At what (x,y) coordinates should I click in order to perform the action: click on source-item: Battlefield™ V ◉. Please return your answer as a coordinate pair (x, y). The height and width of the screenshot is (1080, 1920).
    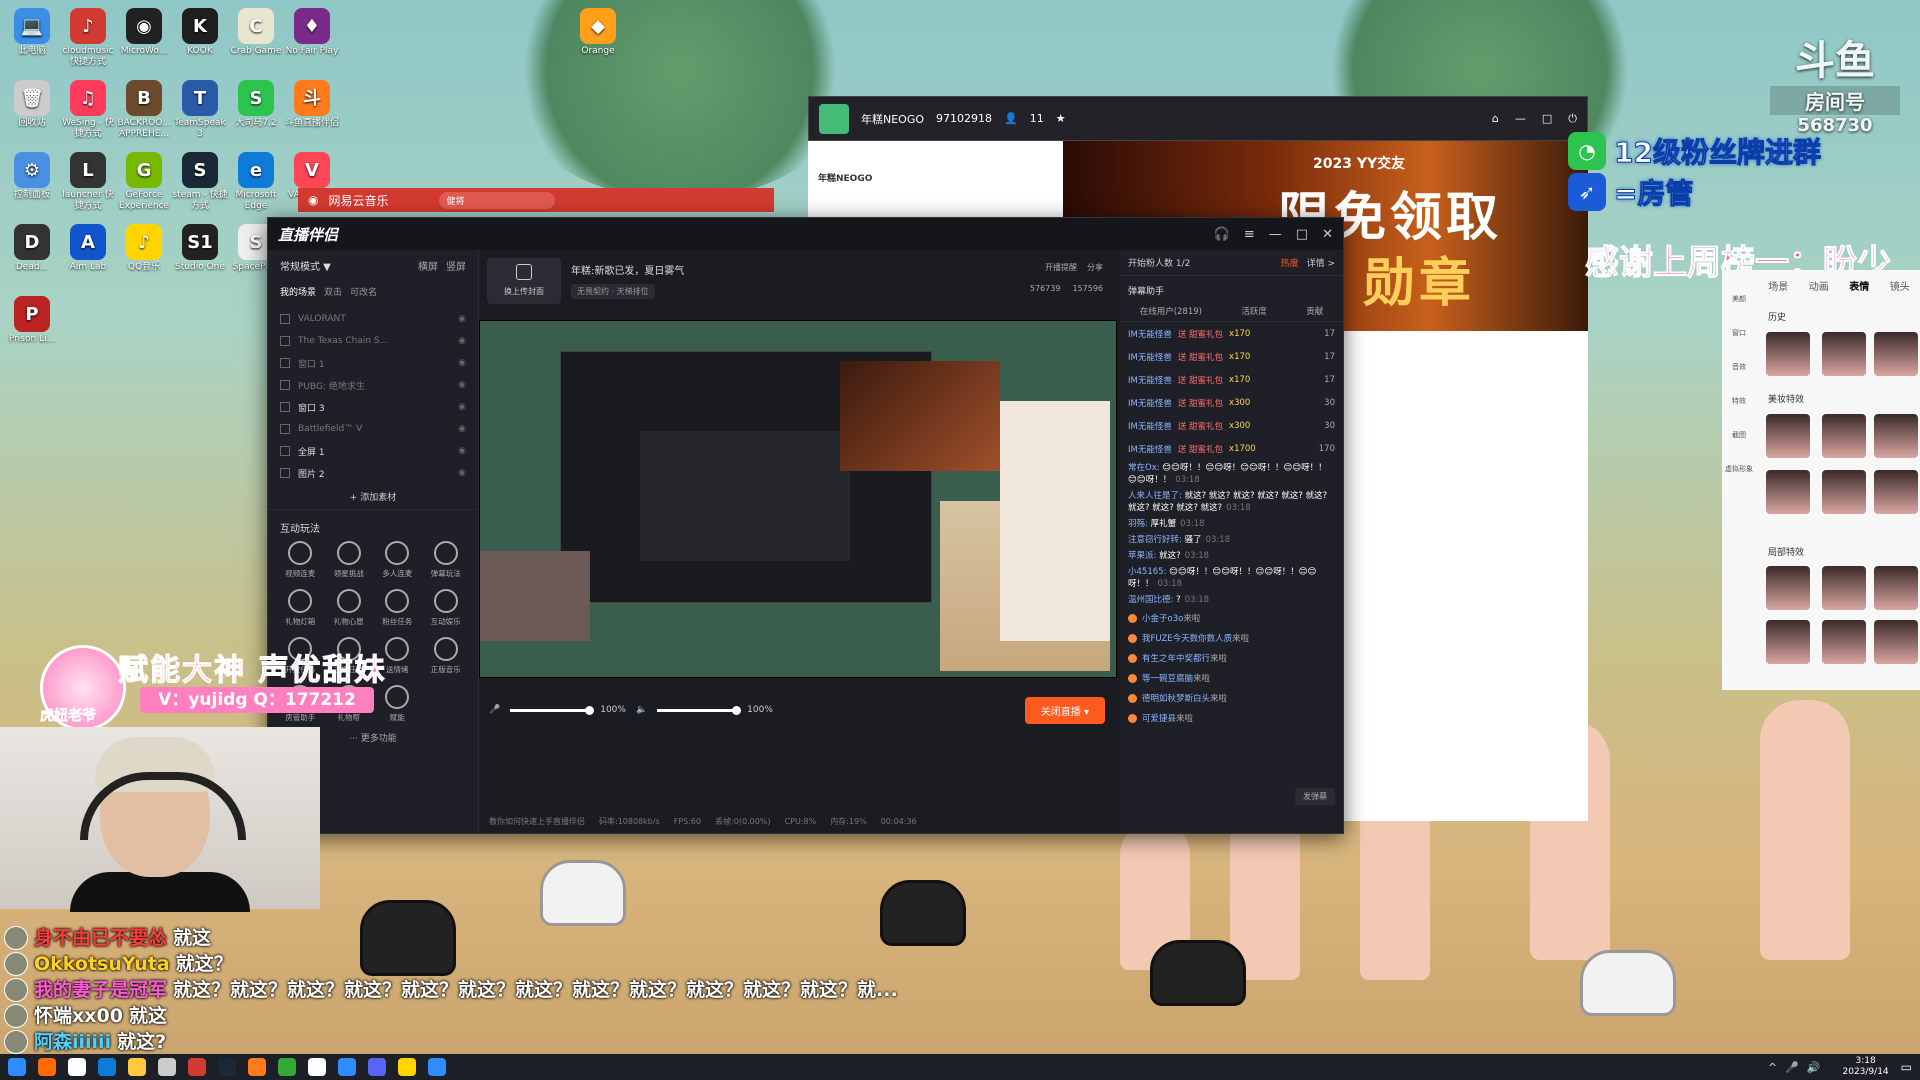
    Looking at the image, I should click on (373, 429).